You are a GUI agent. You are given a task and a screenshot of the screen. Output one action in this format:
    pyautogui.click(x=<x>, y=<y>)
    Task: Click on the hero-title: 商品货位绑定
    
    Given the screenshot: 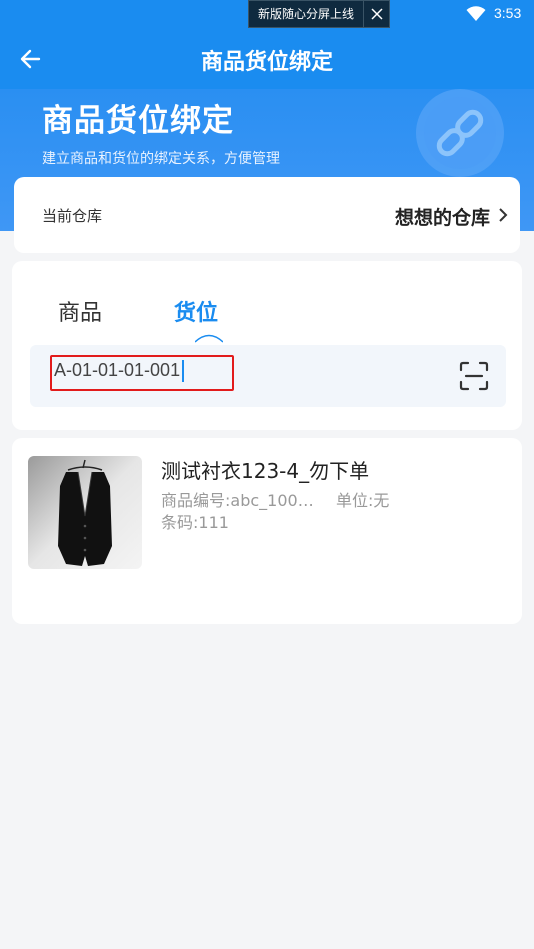 What is the action you would take?
    pyautogui.click(x=138, y=121)
    